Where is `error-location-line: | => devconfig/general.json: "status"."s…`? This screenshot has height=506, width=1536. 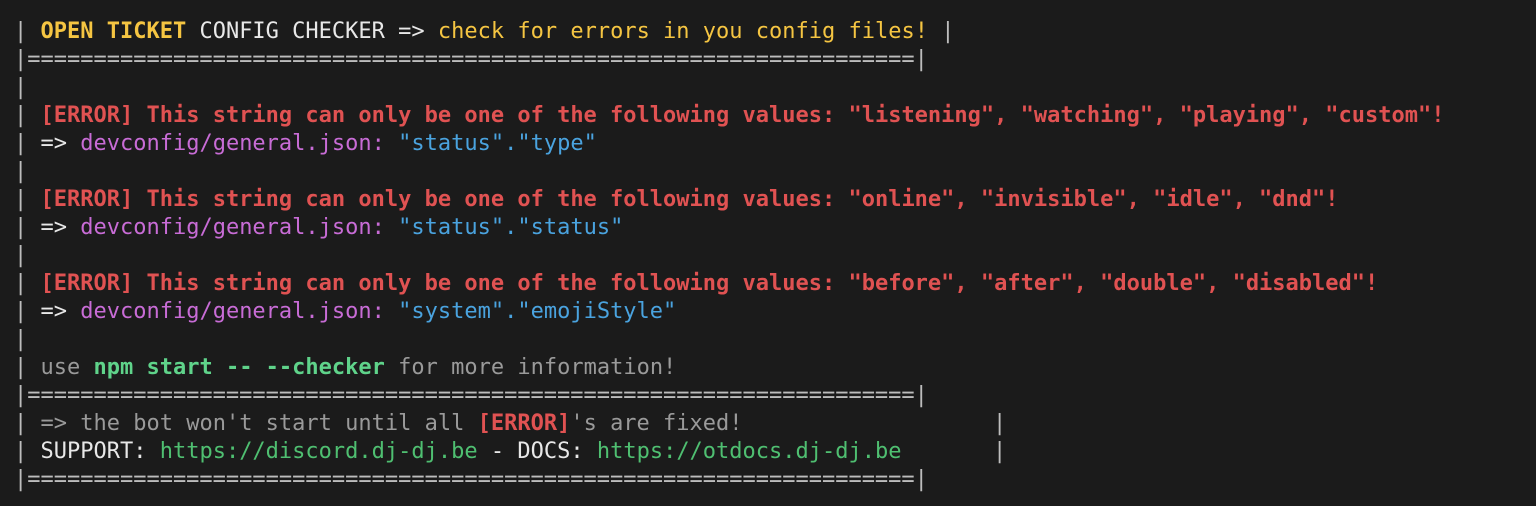 error-location-line: | => devconfig/general.json: "status"."s… is located at coordinates (318, 228).